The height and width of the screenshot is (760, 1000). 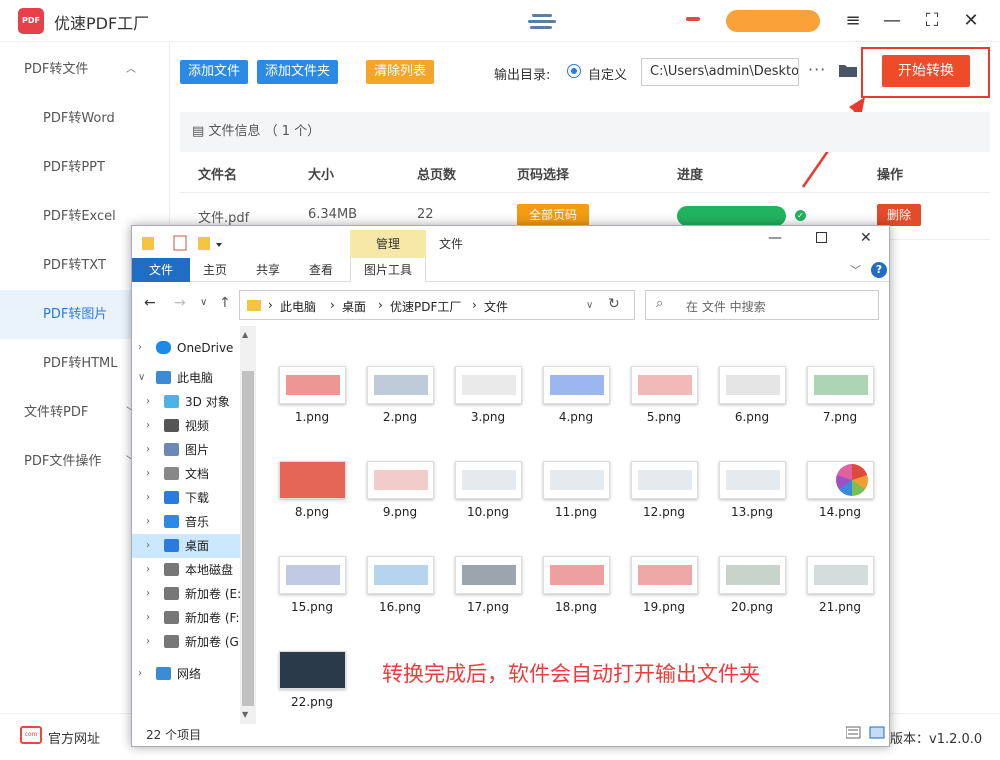 I want to click on file-name-label: 15.png, so click(x=312, y=607).